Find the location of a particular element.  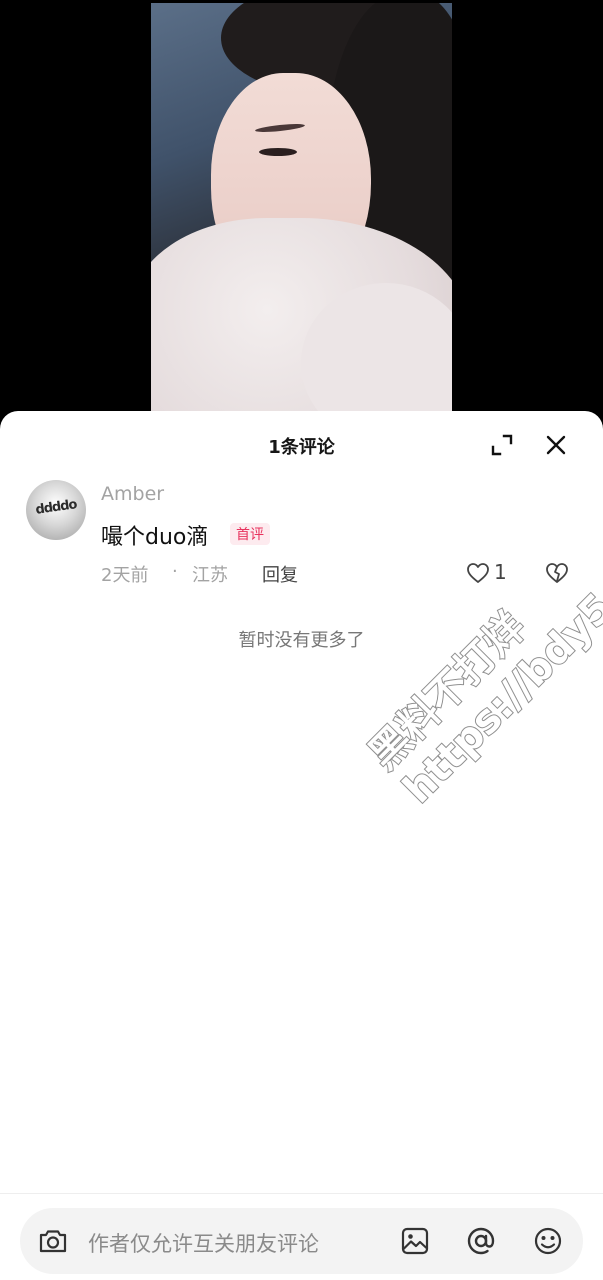

bottom-divider is located at coordinates (301, 1193).